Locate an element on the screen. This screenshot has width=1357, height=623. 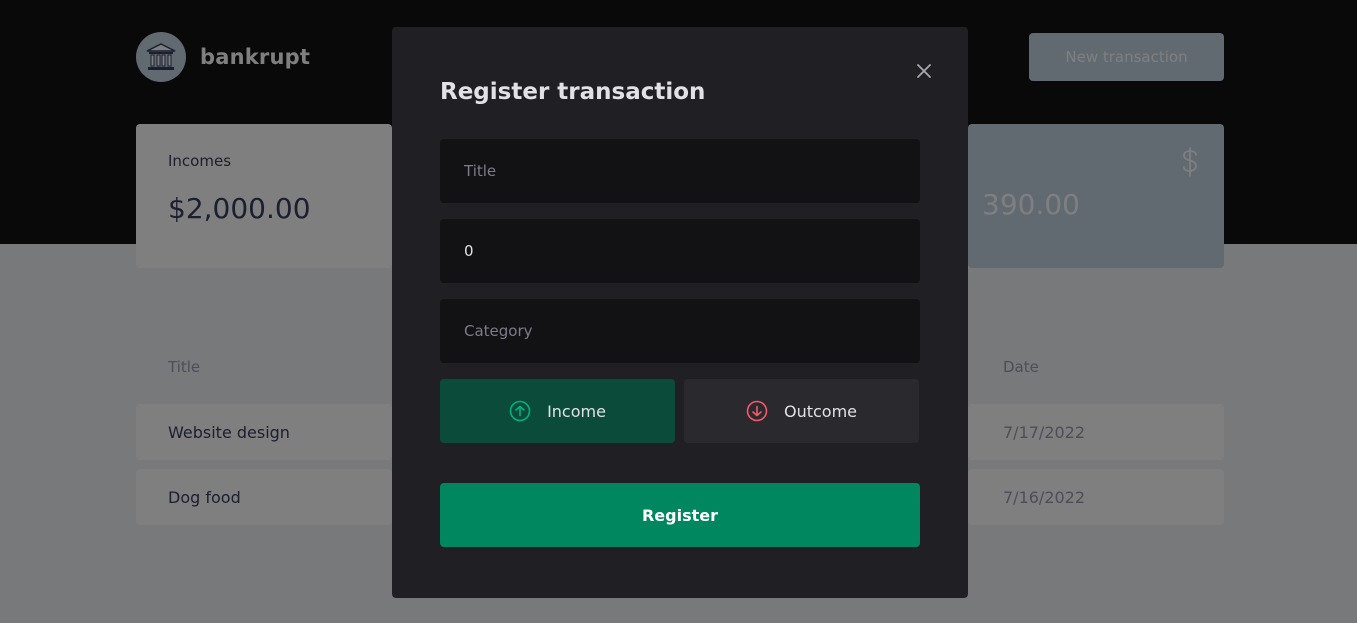
close-icon is located at coordinates (924, 71).